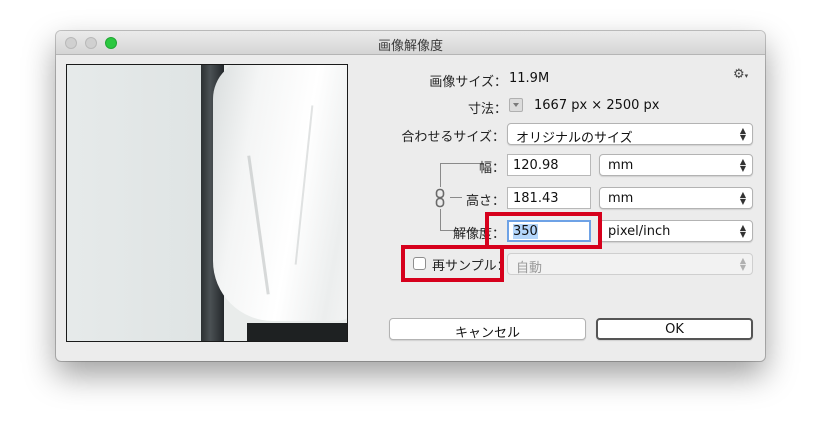 The image size is (821, 442). What do you see at coordinates (440, 220) in the screenshot?
I see `link-bracket-lower` at bounding box center [440, 220].